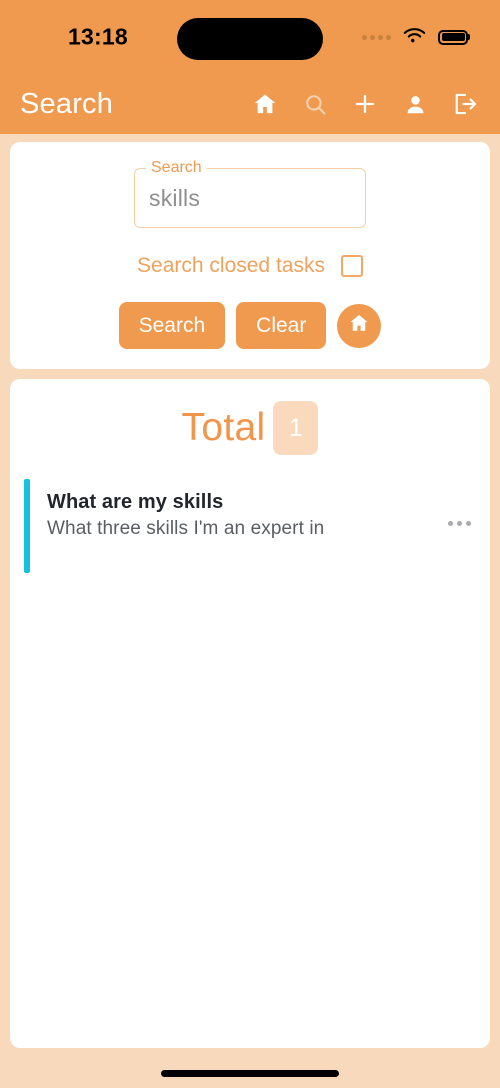 The image size is (500, 1088). I want to click on status-time: 13:18, so click(98, 36).